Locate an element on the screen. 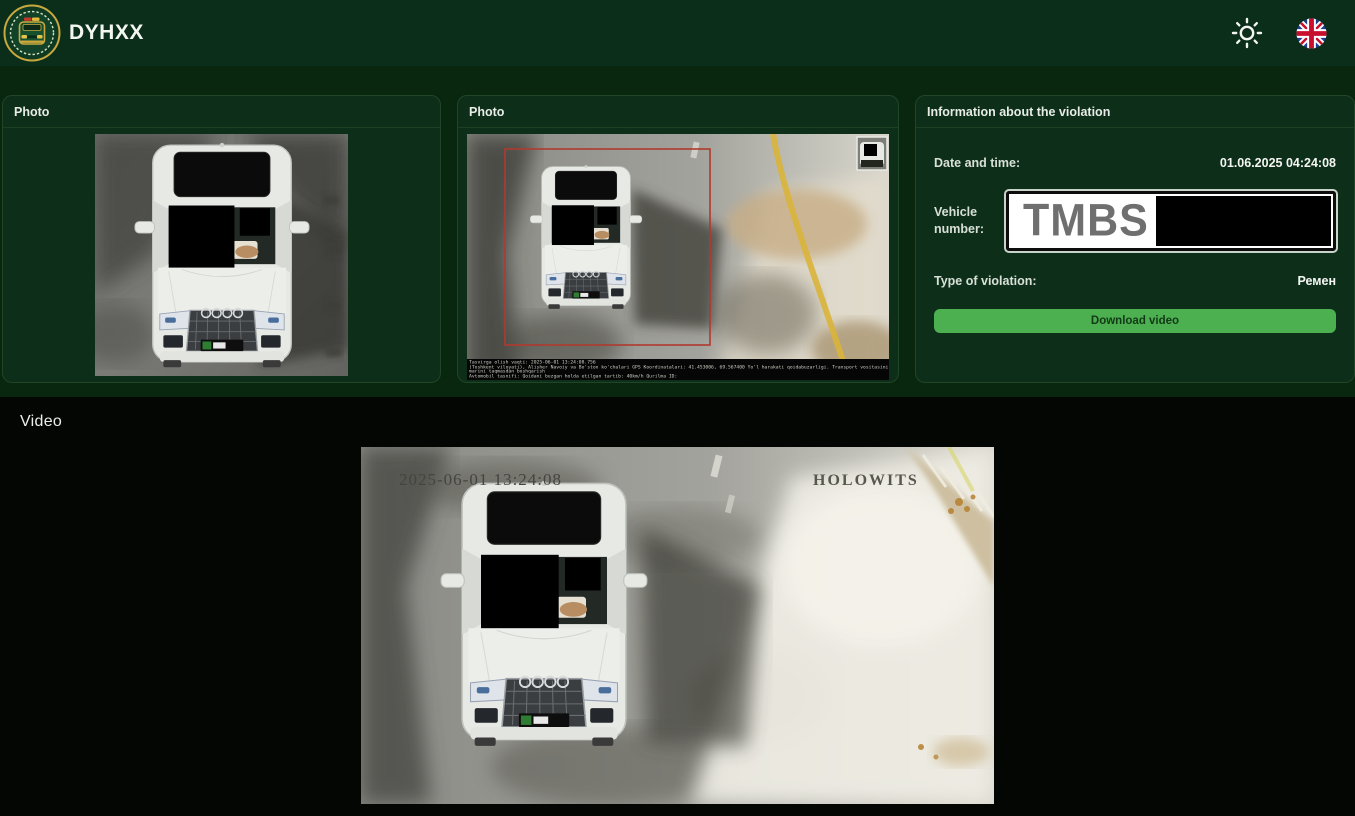 The image size is (1355, 816). violation-photo-closeup is located at coordinates (221, 255).